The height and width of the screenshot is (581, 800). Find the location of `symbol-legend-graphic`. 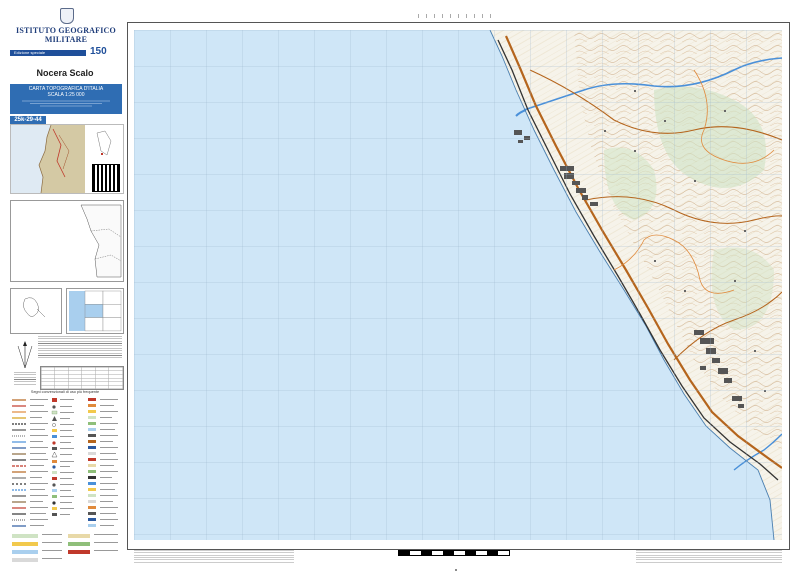

symbol-legend-graphic is located at coordinates (65, 480).